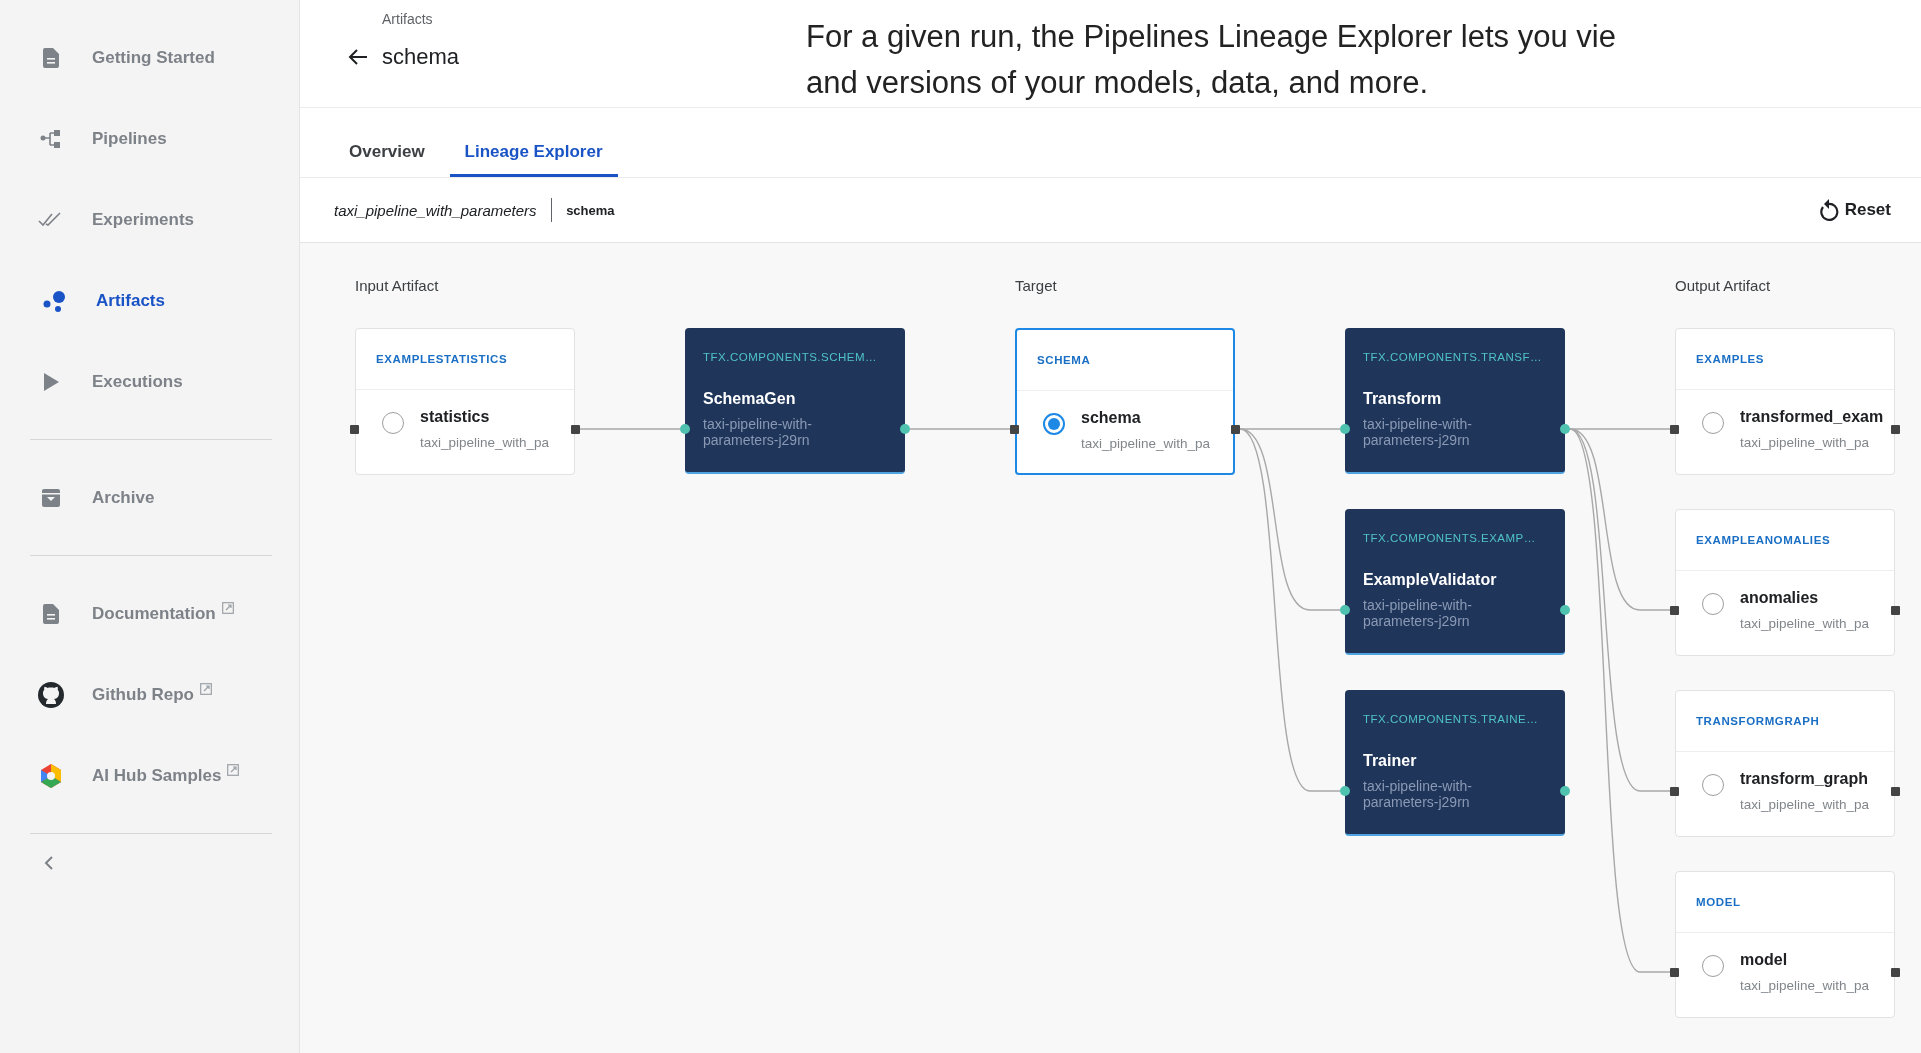 This screenshot has height=1053, width=1921. Describe the element at coordinates (1780, 598) in the screenshot. I see `artifact-name: anomalies` at that location.